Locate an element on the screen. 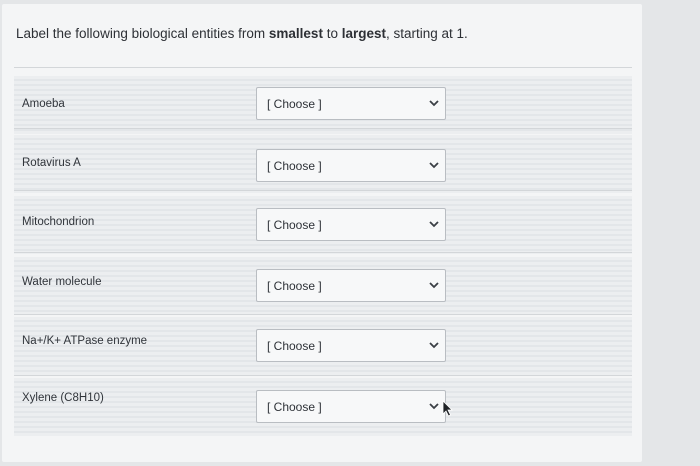 This screenshot has height=466, width=700. match-row-mitochondrion: Mitochondrion [ Choose ] is located at coordinates (323, 225).